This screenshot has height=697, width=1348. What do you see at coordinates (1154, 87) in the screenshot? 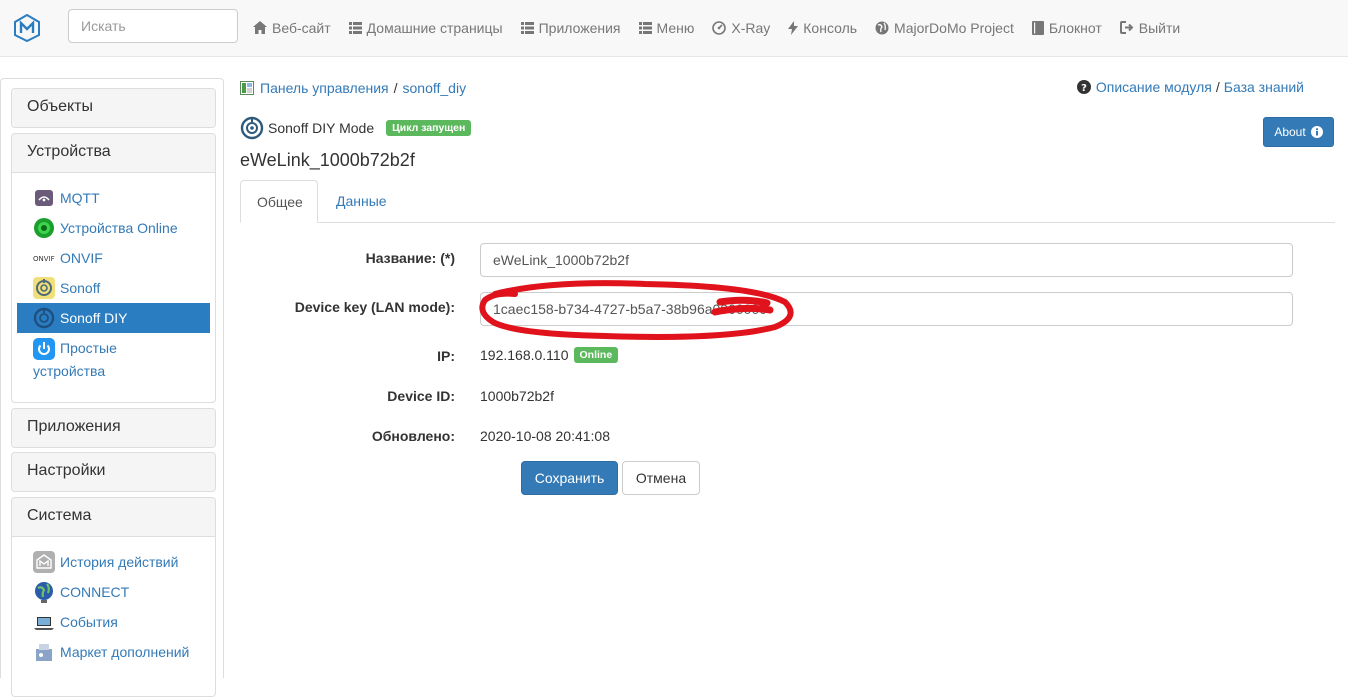
I see `module-description-link: Описание модуля` at bounding box center [1154, 87].